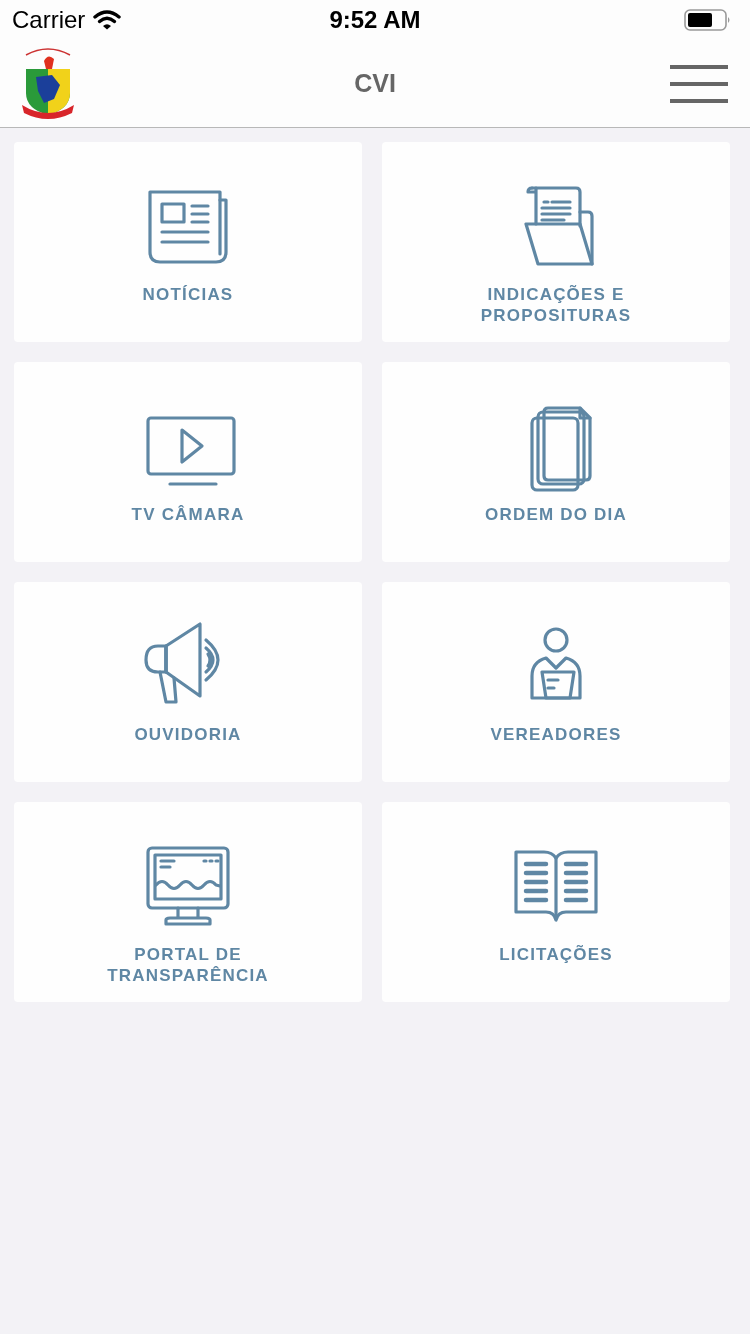 This screenshot has height=1334, width=750. I want to click on menu-card: ORDEM DO DIA, so click(556, 462).